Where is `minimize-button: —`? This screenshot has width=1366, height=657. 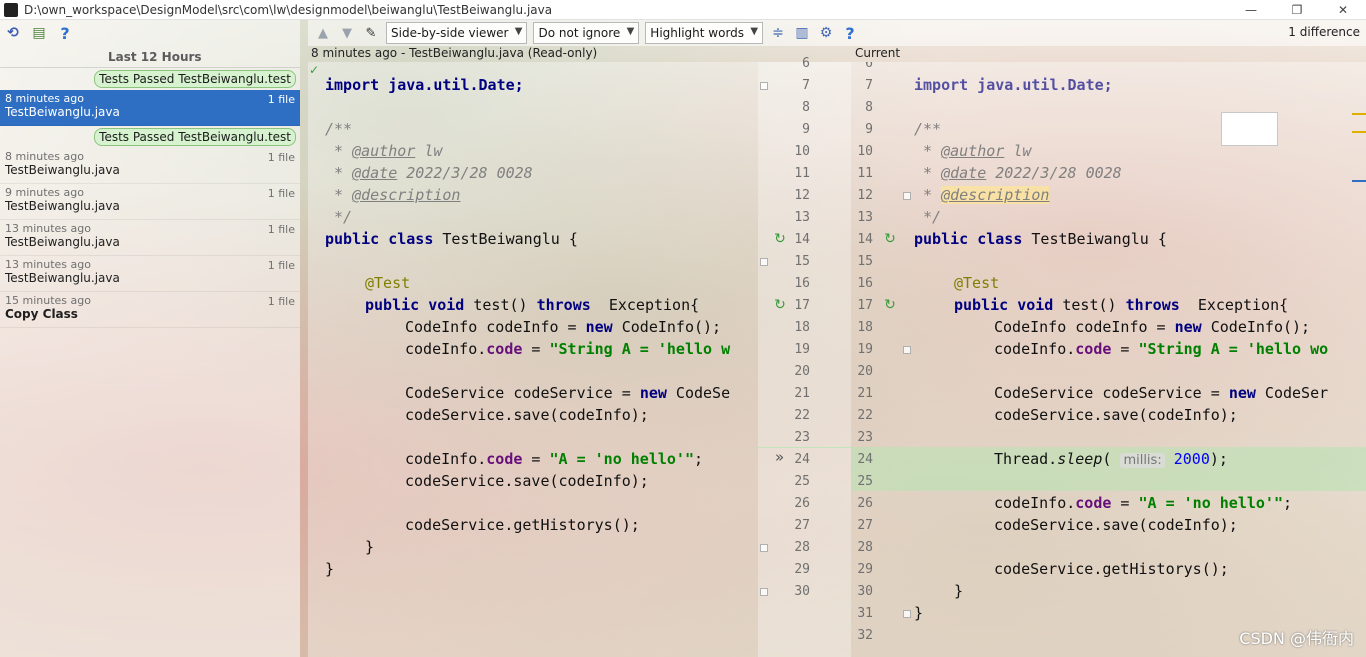 minimize-button: — is located at coordinates (1251, 10).